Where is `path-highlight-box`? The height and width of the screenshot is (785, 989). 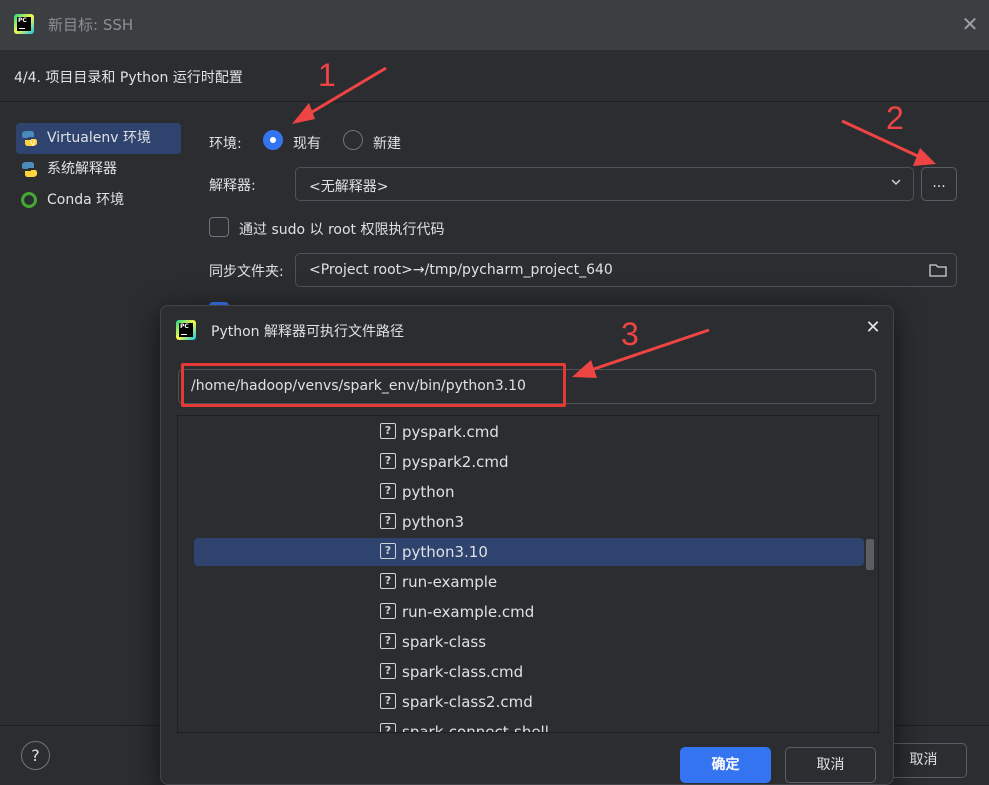
path-highlight-box is located at coordinates (373, 385).